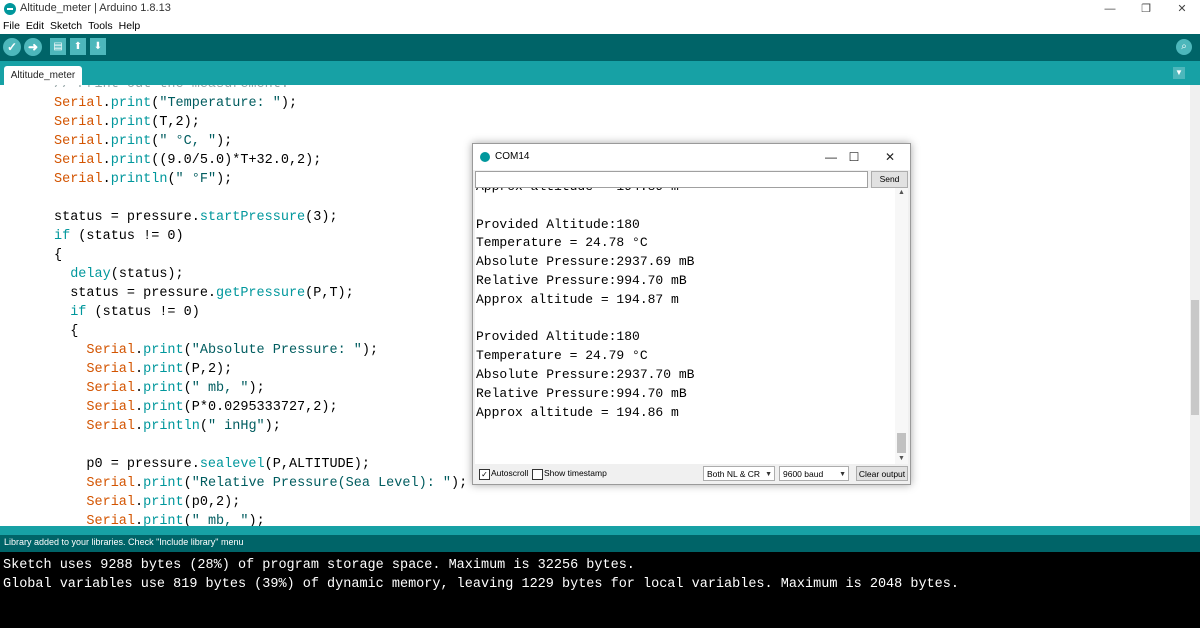  I want to click on open-button: ⬆, so click(78, 46).